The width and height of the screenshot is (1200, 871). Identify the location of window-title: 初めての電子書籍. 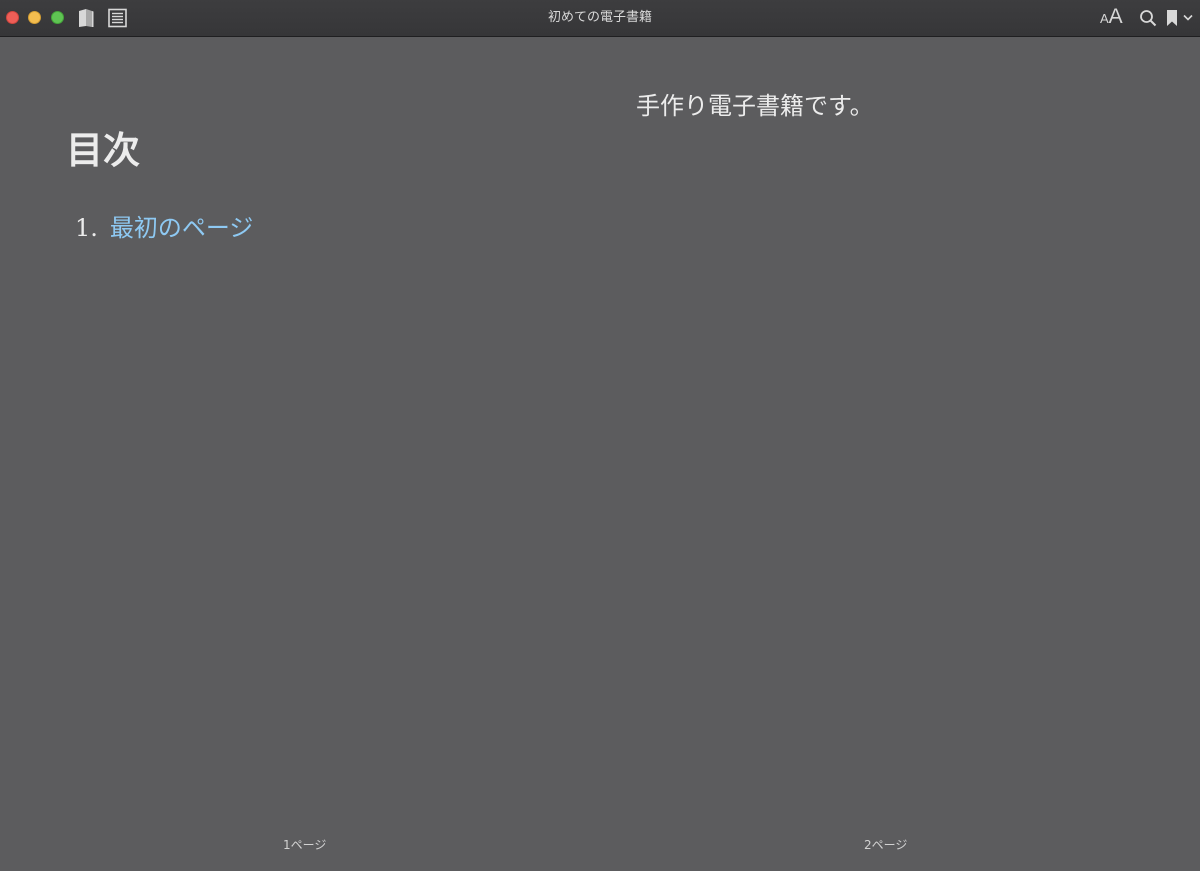
(599, 17).